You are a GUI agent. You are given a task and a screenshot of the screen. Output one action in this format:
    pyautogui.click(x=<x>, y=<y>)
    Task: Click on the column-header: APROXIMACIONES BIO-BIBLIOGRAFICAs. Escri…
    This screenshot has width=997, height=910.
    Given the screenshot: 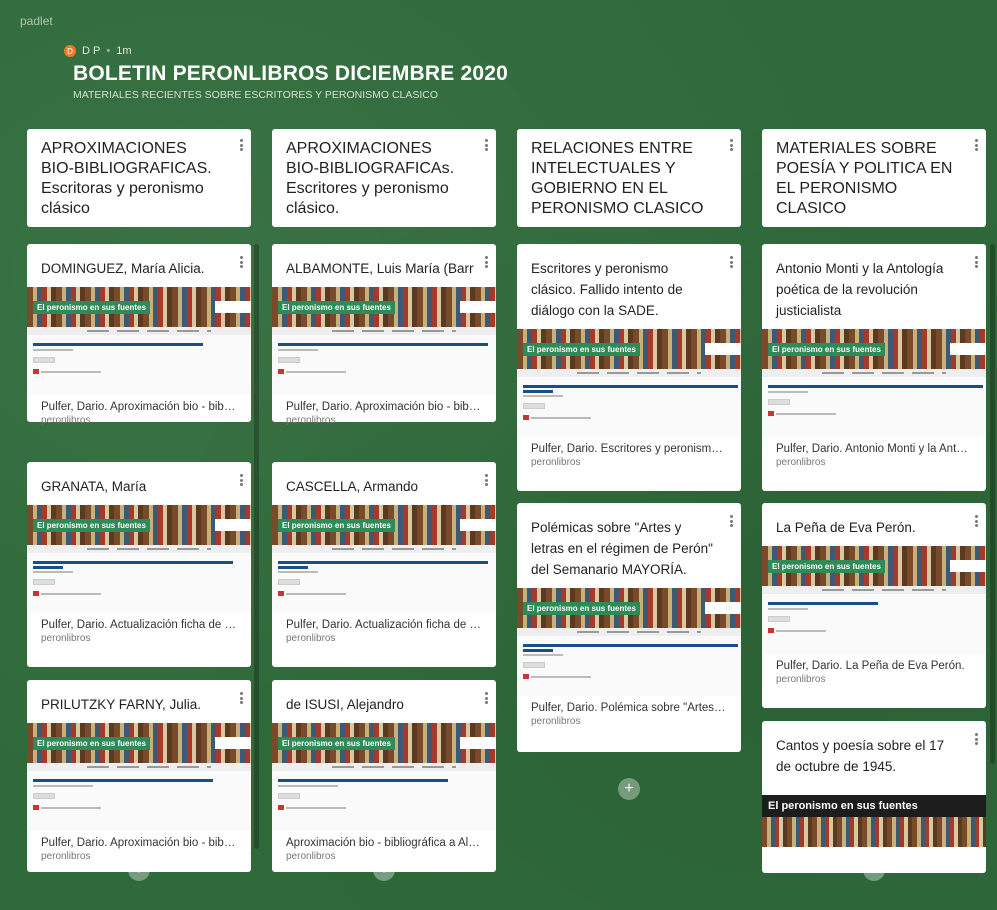 What is the action you would take?
    pyautogui.click(x=384, y=178)
    